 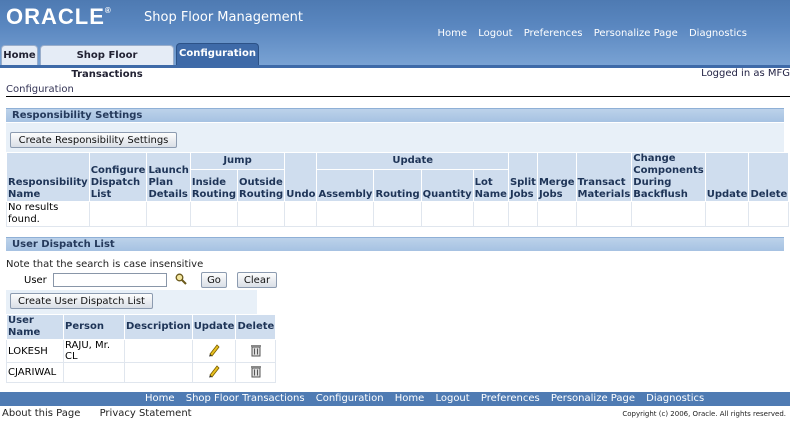 I want to click on cell-user-name: CJARIWAL, so click(x=35, y=372).